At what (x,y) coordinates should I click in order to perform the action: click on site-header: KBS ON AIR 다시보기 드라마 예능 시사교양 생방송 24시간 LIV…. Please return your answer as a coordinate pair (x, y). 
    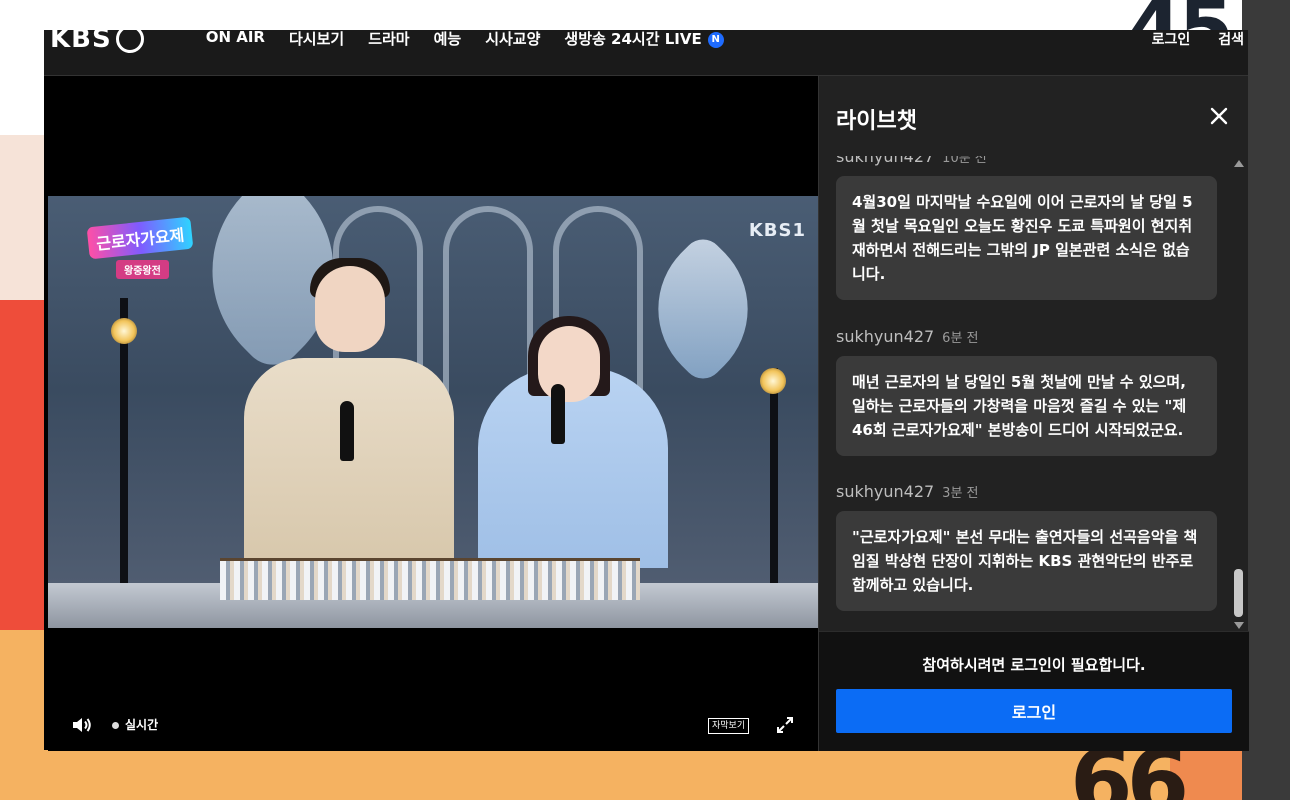
    Looking at the image, I should click on (646, 52).